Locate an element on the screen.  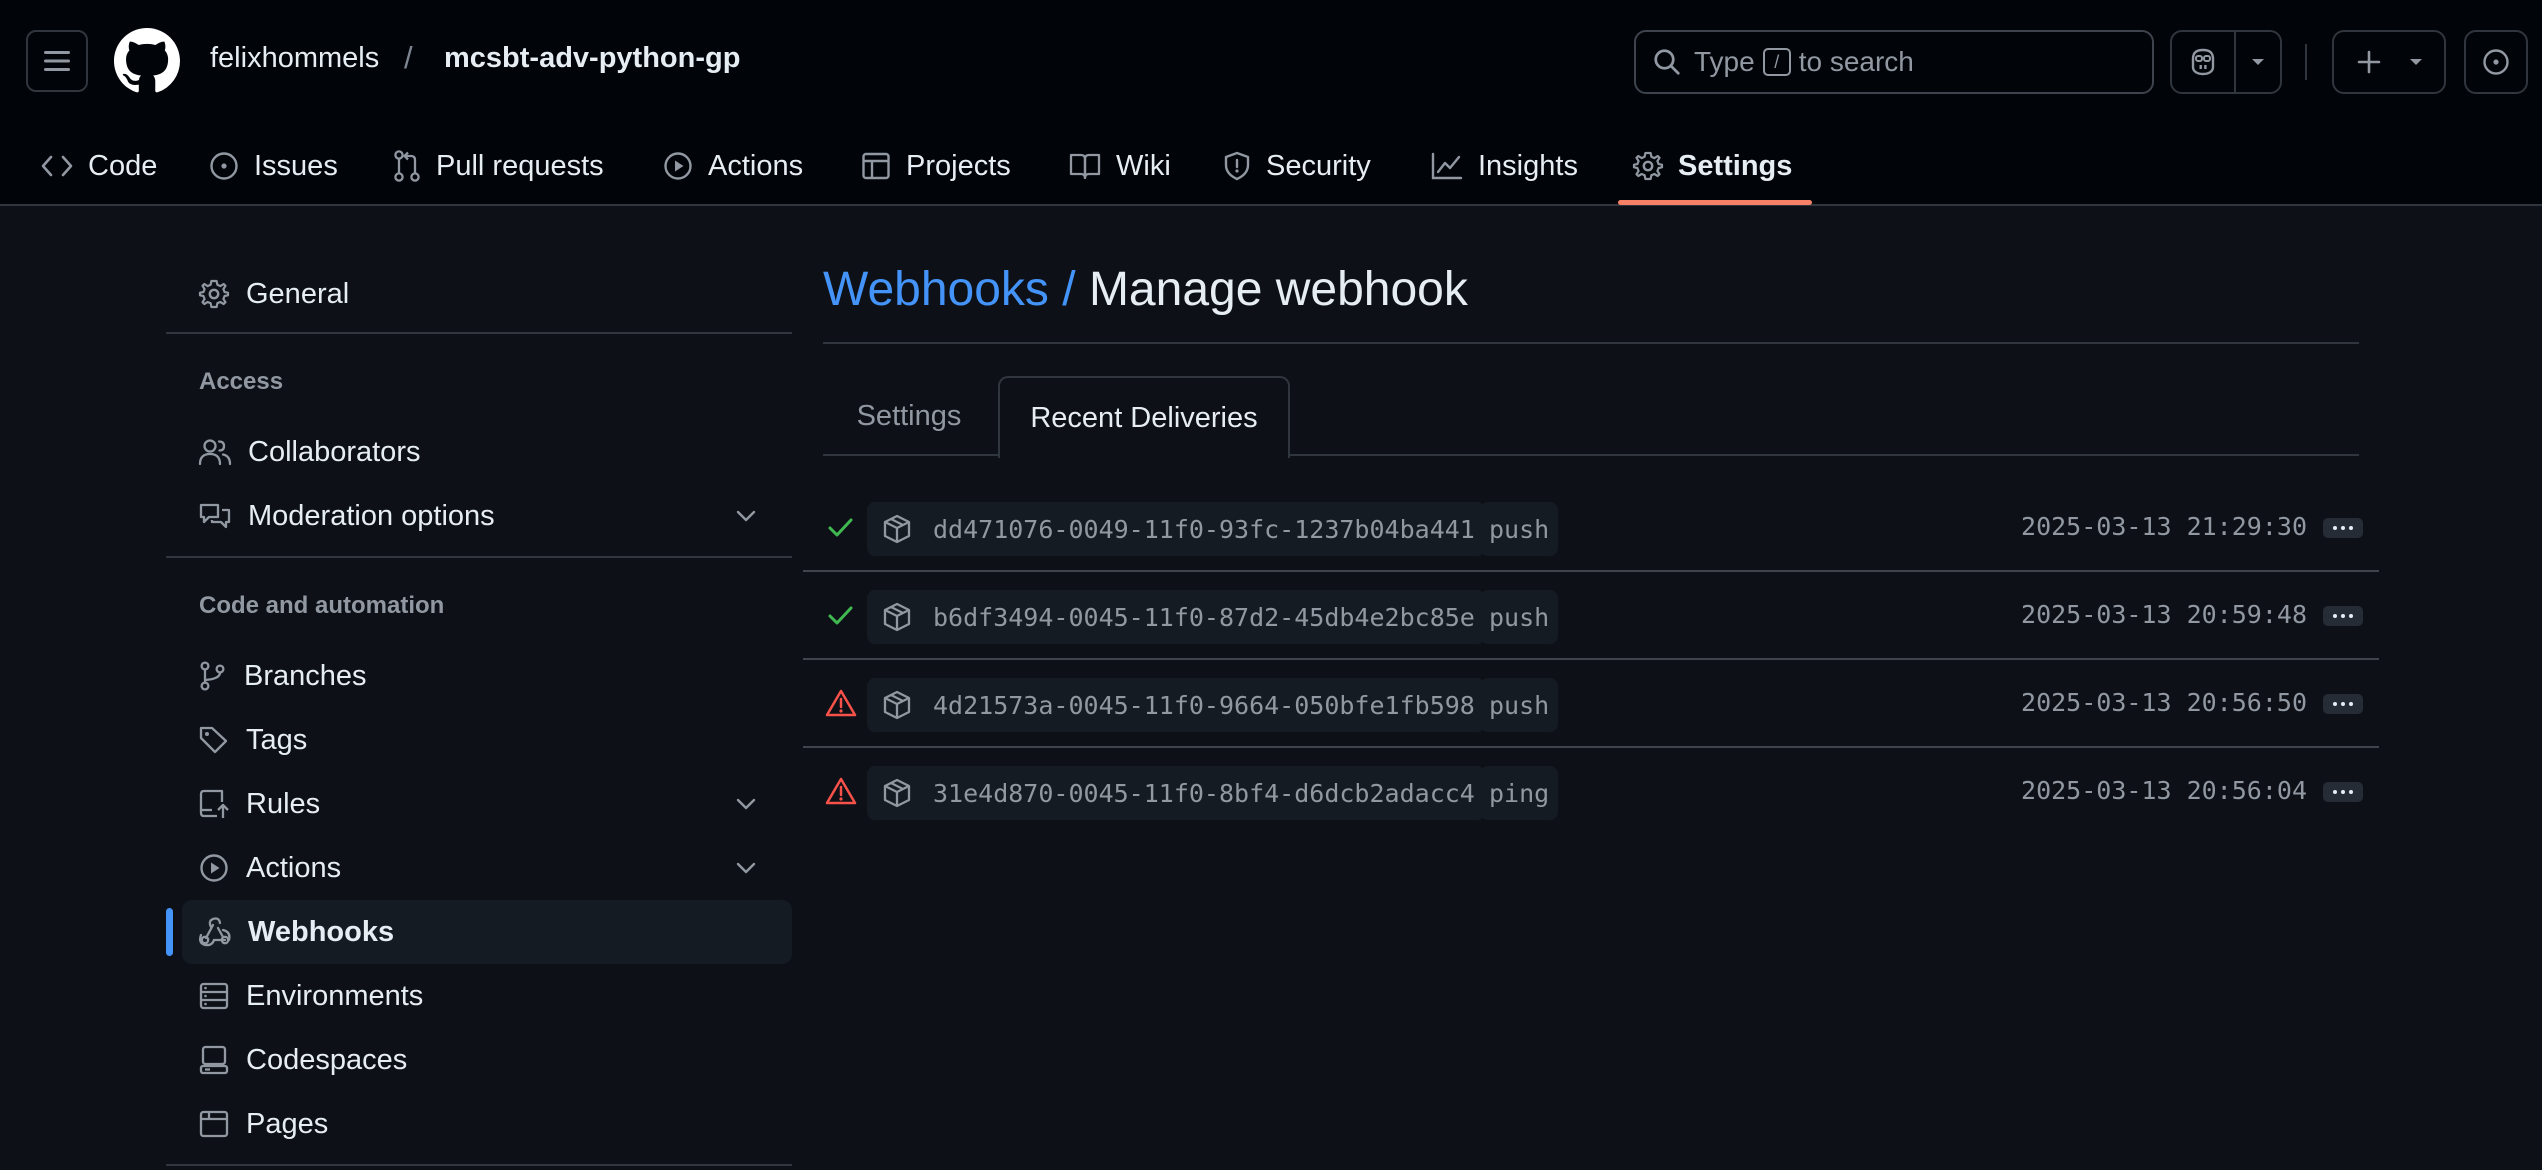
breadcrumb-webhooks-link: Webhooks / is located at coordinates (949, 289).